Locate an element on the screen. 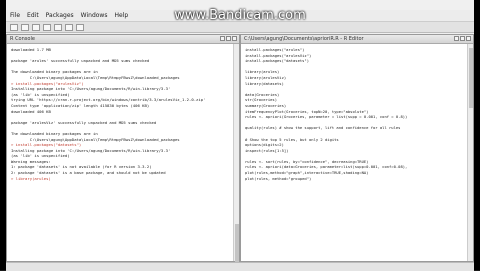 The image size is (480, 271). toolbar is located at coordinates (240, 27).